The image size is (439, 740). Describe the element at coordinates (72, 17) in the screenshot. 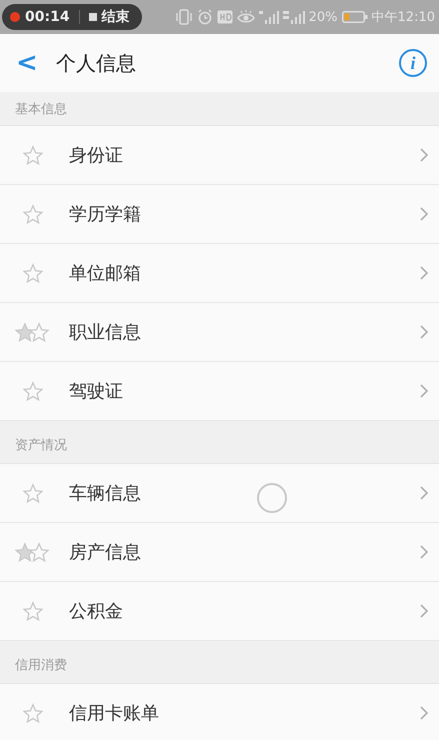

I see `recording-pill: 00:14 结束` at that location.